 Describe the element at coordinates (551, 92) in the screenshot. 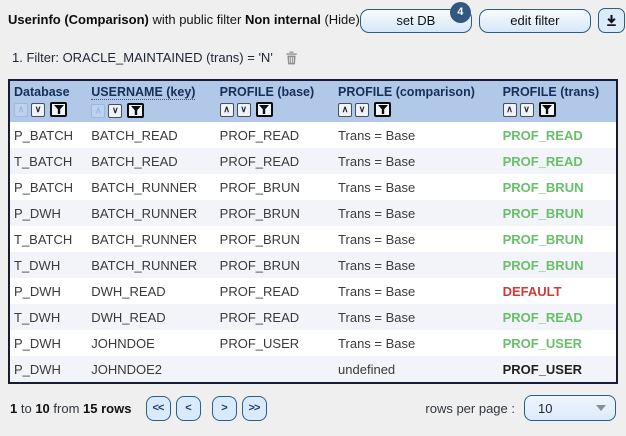

I see `column-header-label: PROFILE (trans)` at that location.